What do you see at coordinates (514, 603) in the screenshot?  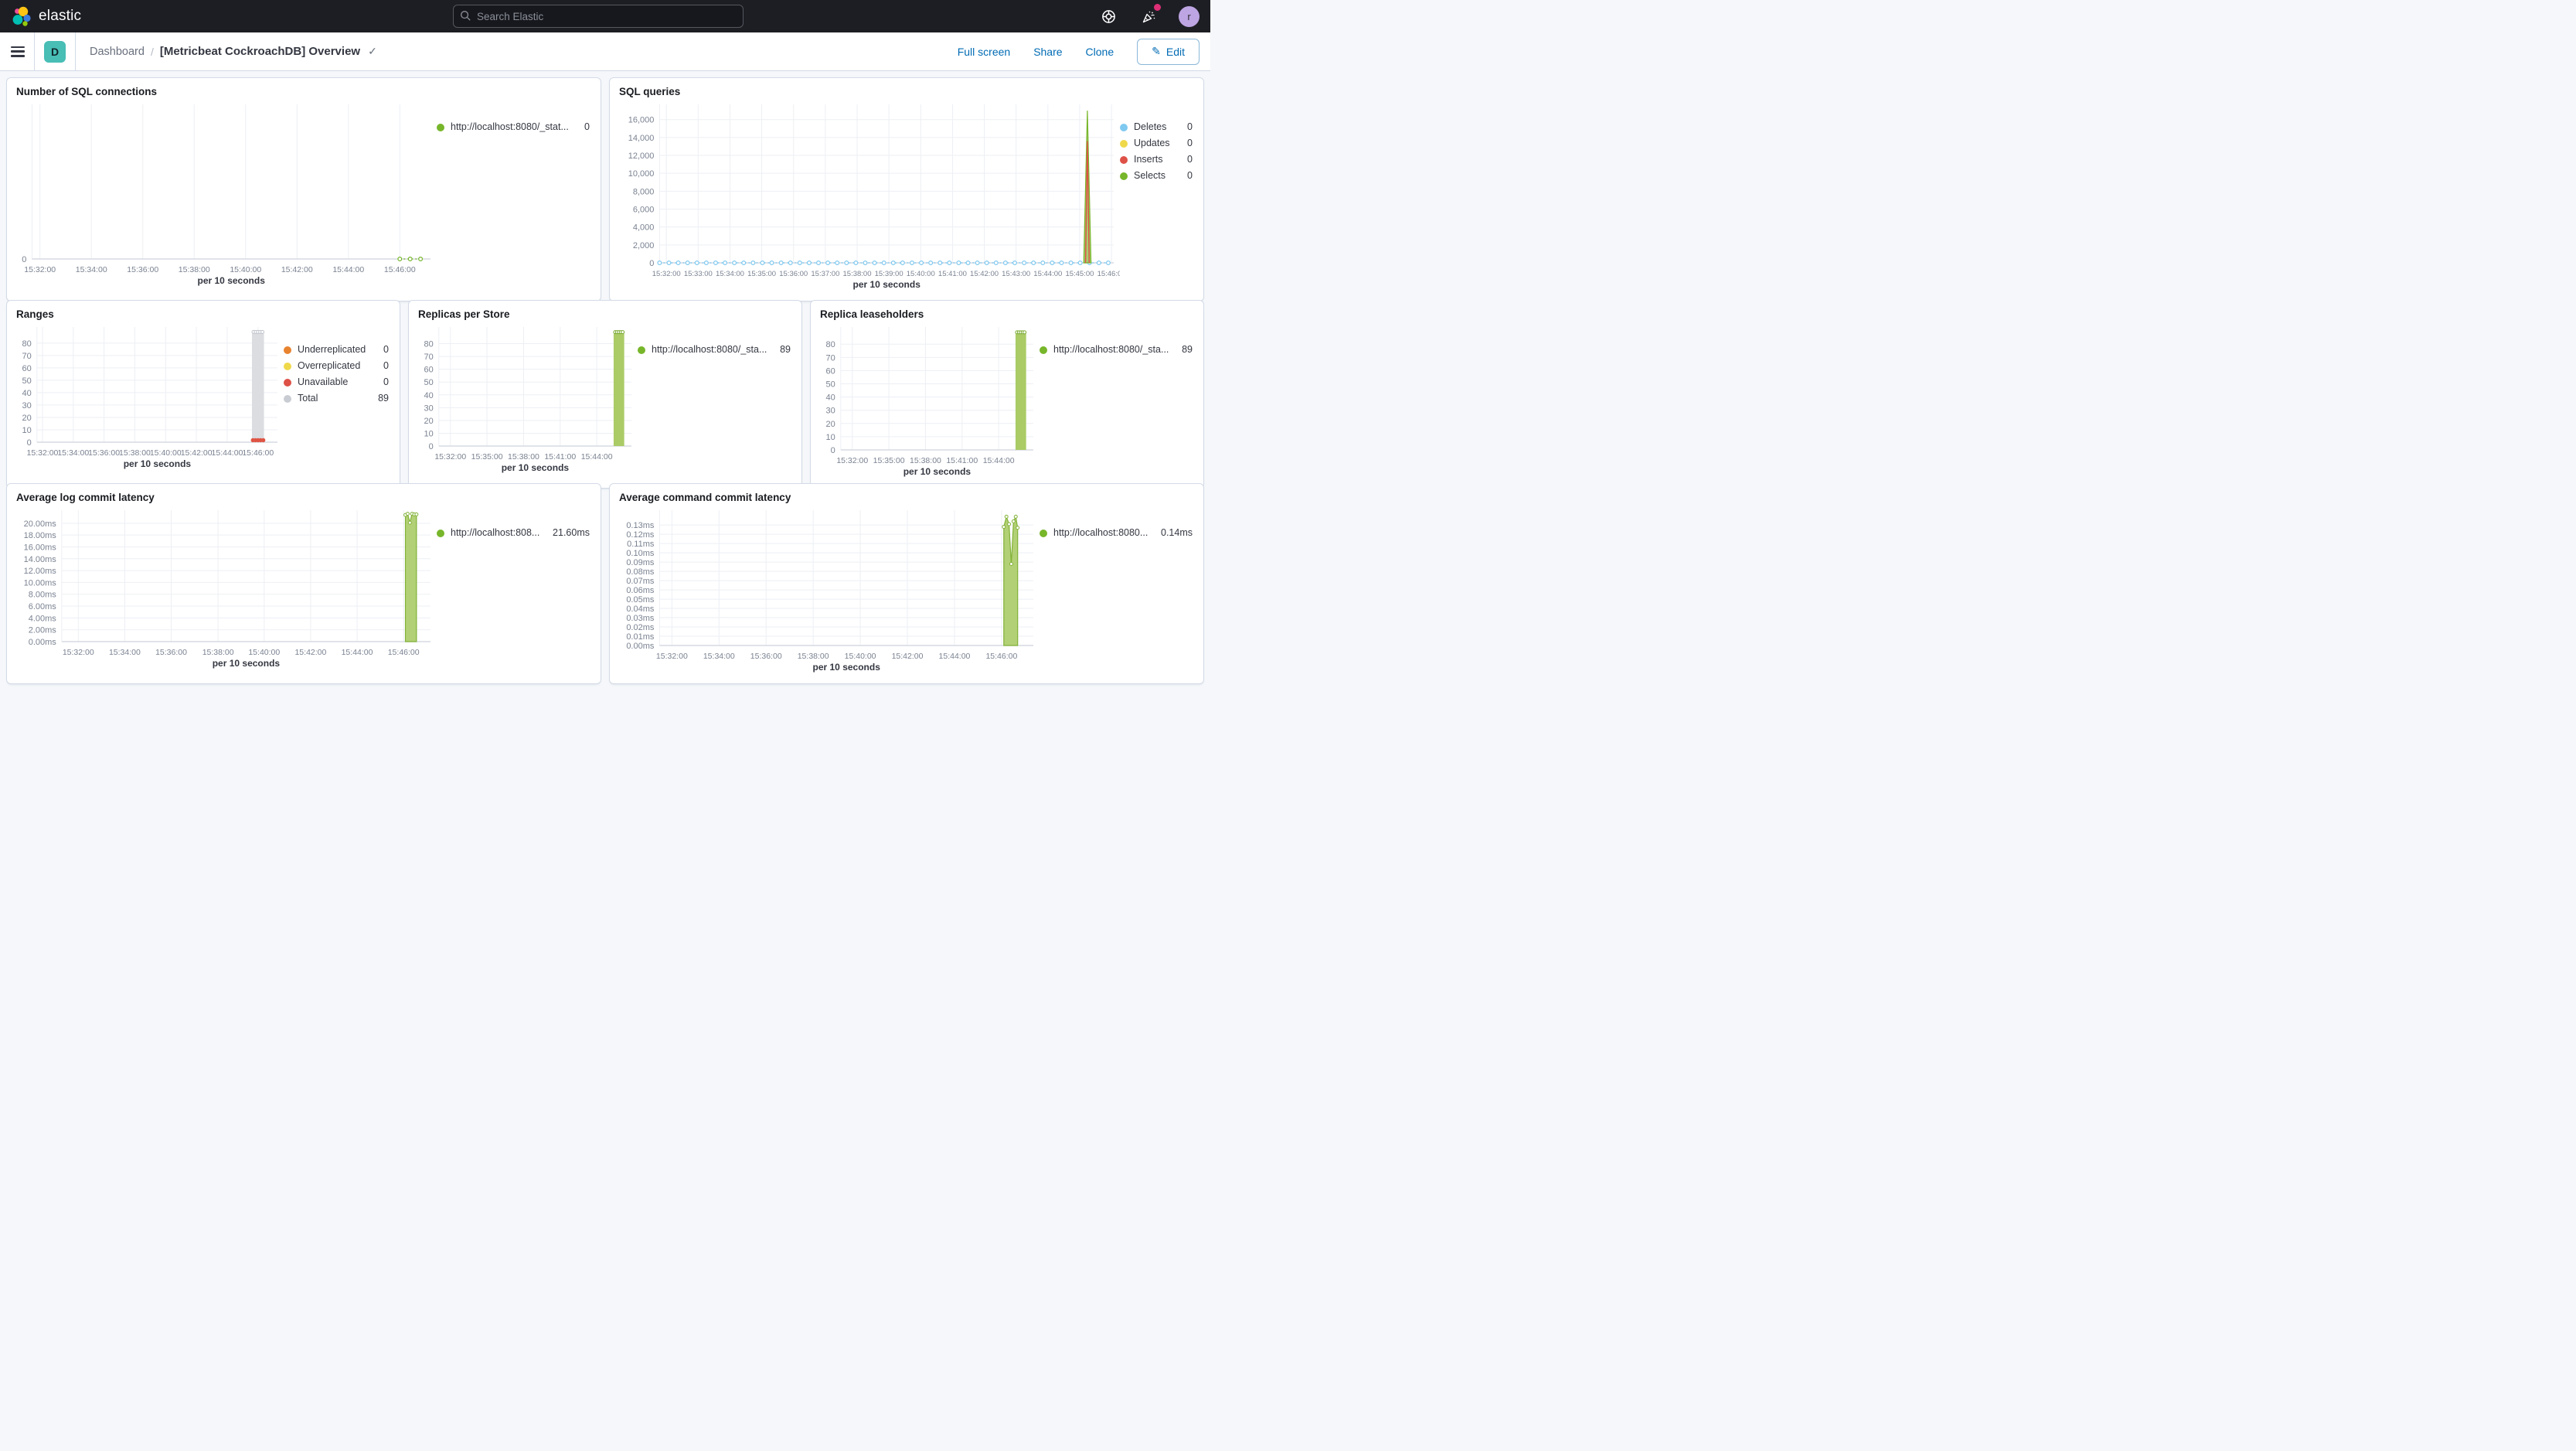 I see `chart-legend: http://localhost:808... 21.60ms` at bounding box center [514, 603].